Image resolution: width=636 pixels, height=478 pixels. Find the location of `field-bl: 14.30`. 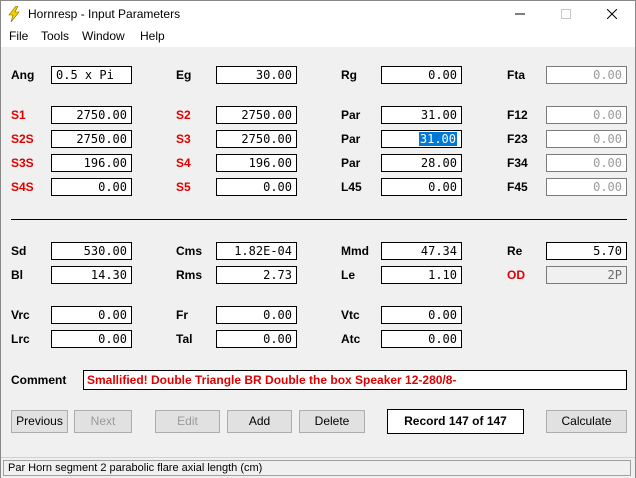

field-bl: 14.30 is located at coordinates (91, 275).